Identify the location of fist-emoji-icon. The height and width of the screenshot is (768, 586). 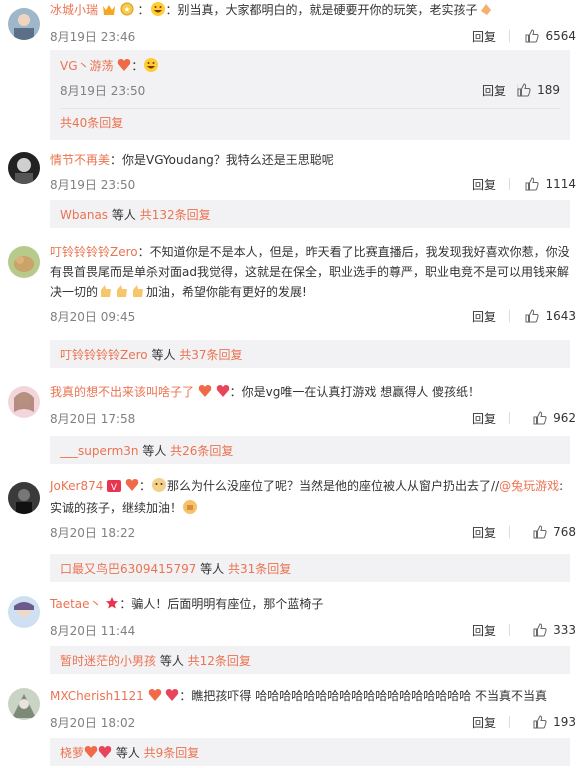
(190, 507).